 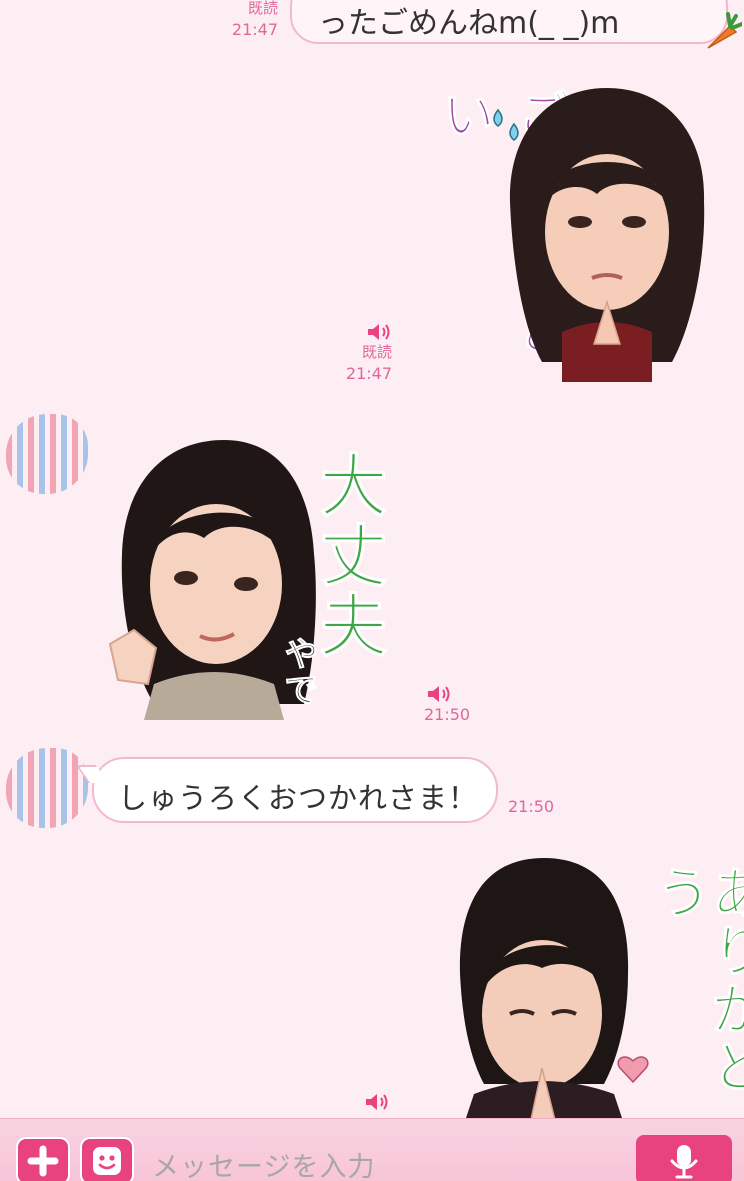 What do you see at coordinates (298, 672) in the screenshot?
I see `sticker-subcaption: やで` at bounding box center [298, 672].